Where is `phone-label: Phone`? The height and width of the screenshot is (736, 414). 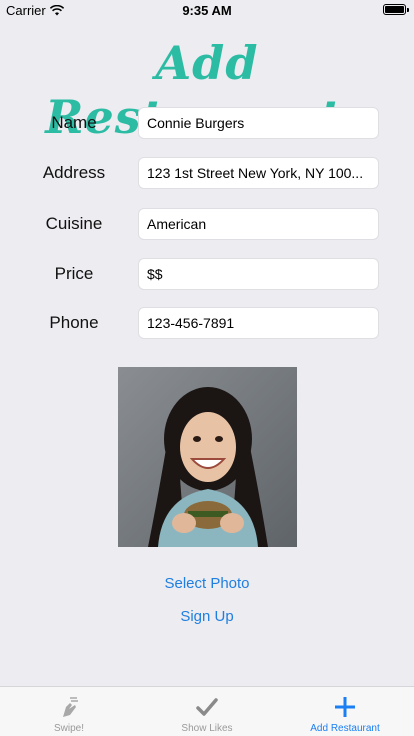 phone-label: Phone is located at coordinates (74, 322).